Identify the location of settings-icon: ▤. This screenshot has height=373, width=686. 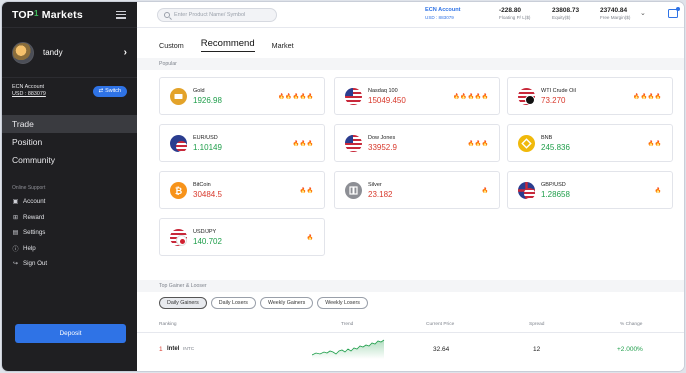
(15, 233).